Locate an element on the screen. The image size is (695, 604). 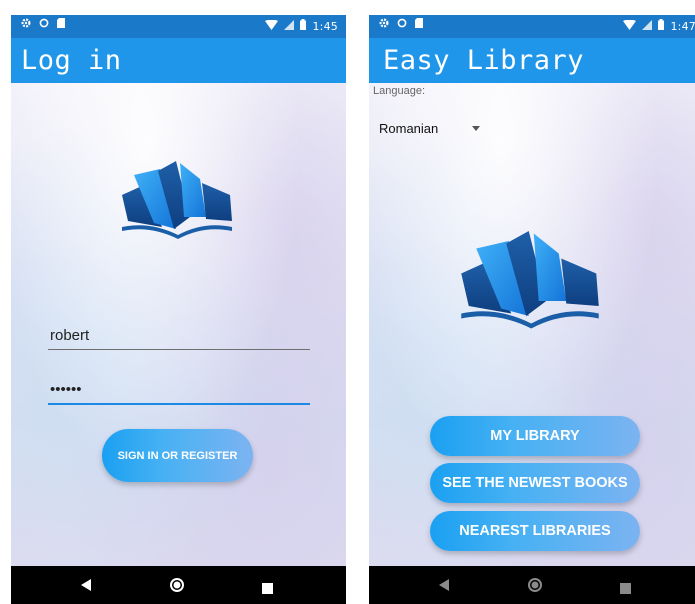
my-library-button: MY LIBRARY is located at coordinates (535, 436).